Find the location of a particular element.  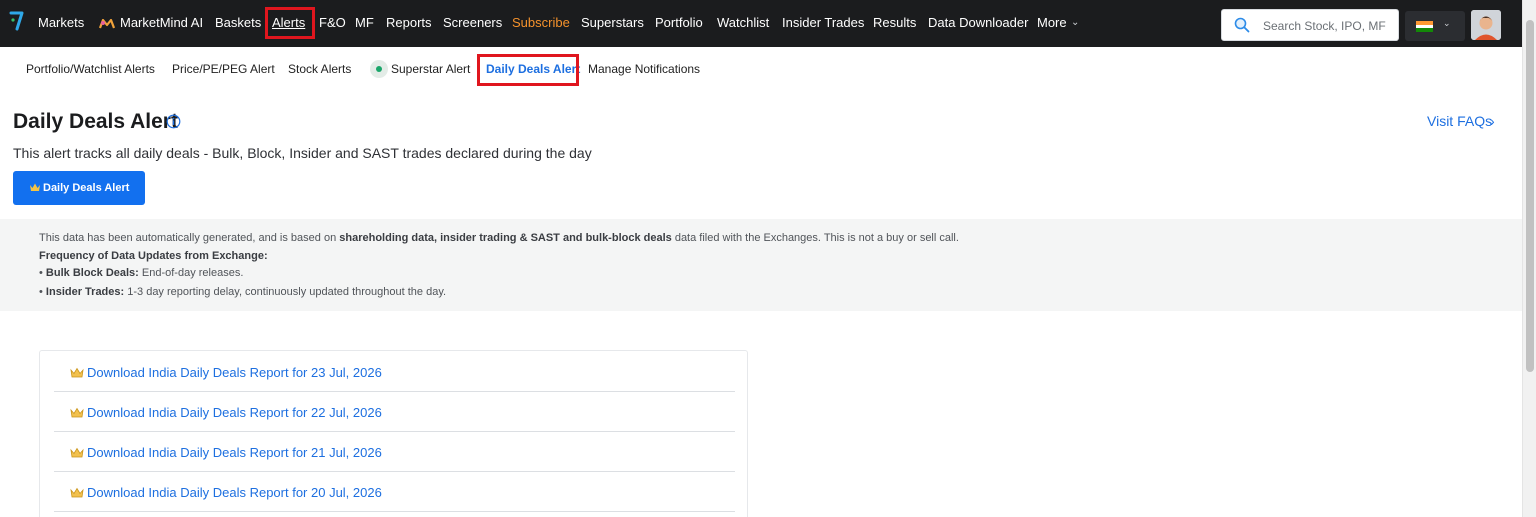

country-selector: ⌄ is located at coordinates (1435, 26).